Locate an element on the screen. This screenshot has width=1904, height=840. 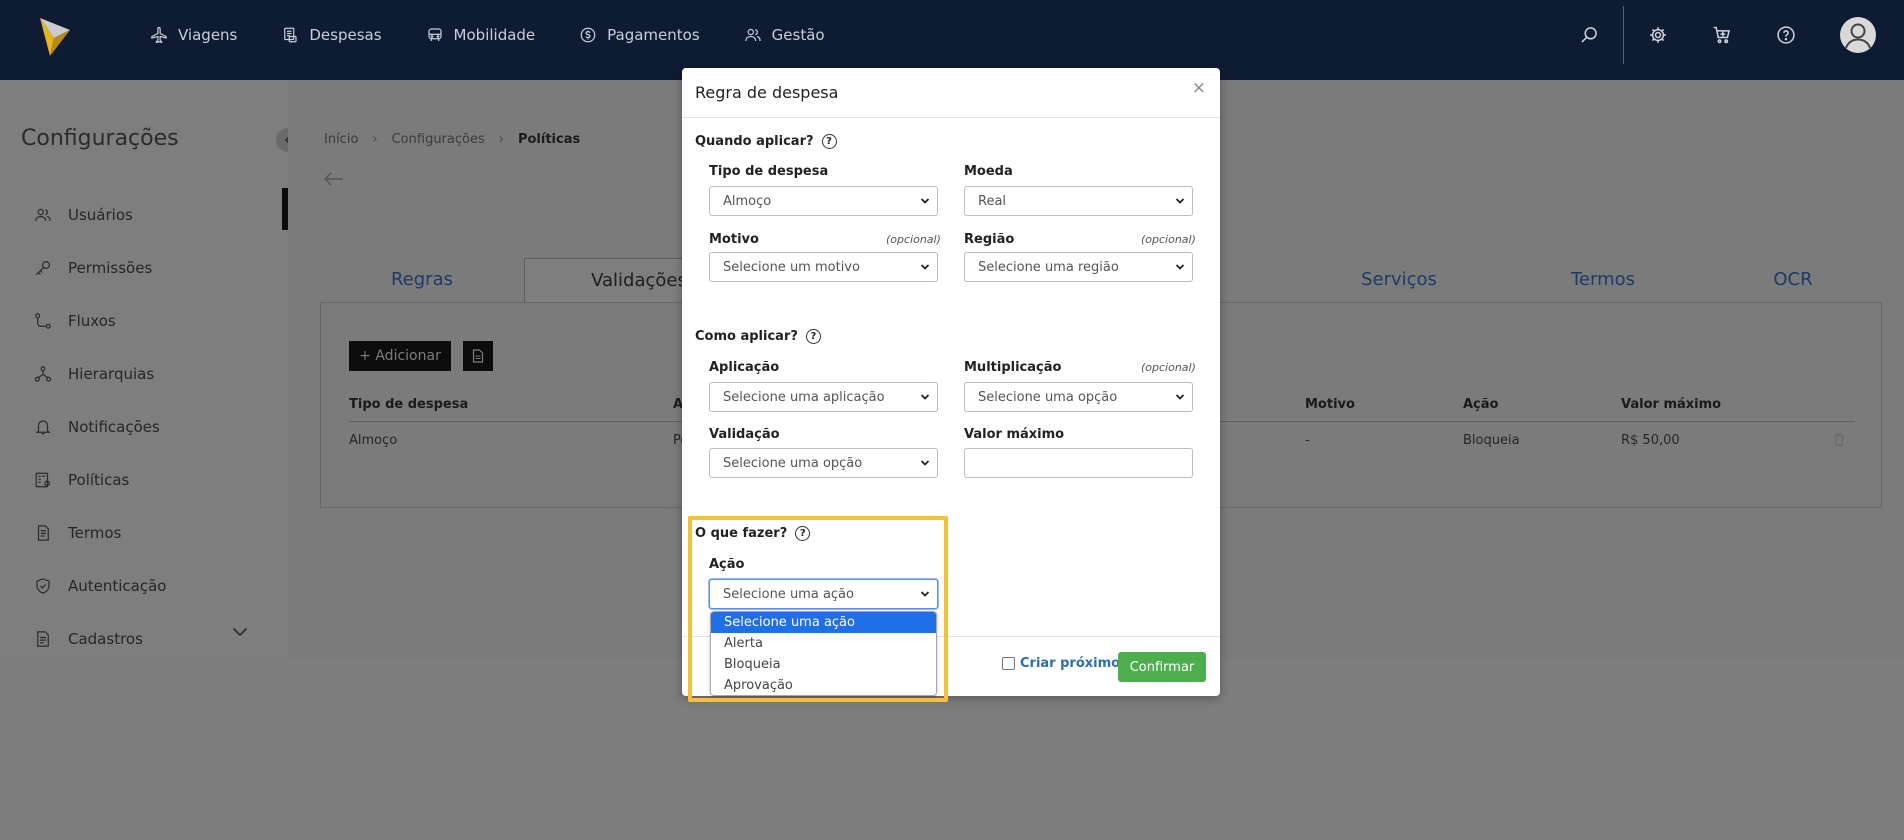
help-icon is located at coordinates (1786, 35).